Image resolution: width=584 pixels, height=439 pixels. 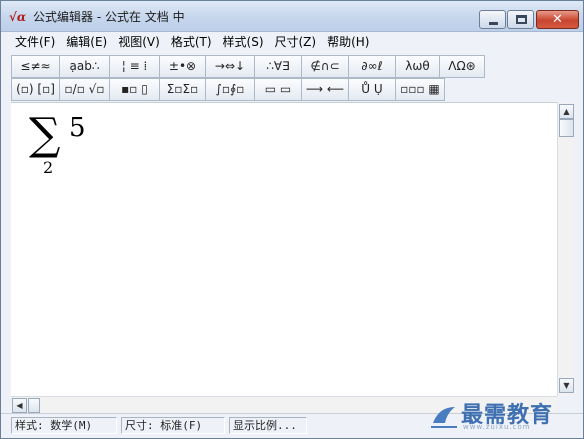 What do you see at coordinates (182, 66) in the screenshot?
I see `operator-symbols-icon: ±•⊗` at bounding box center [182, 66].